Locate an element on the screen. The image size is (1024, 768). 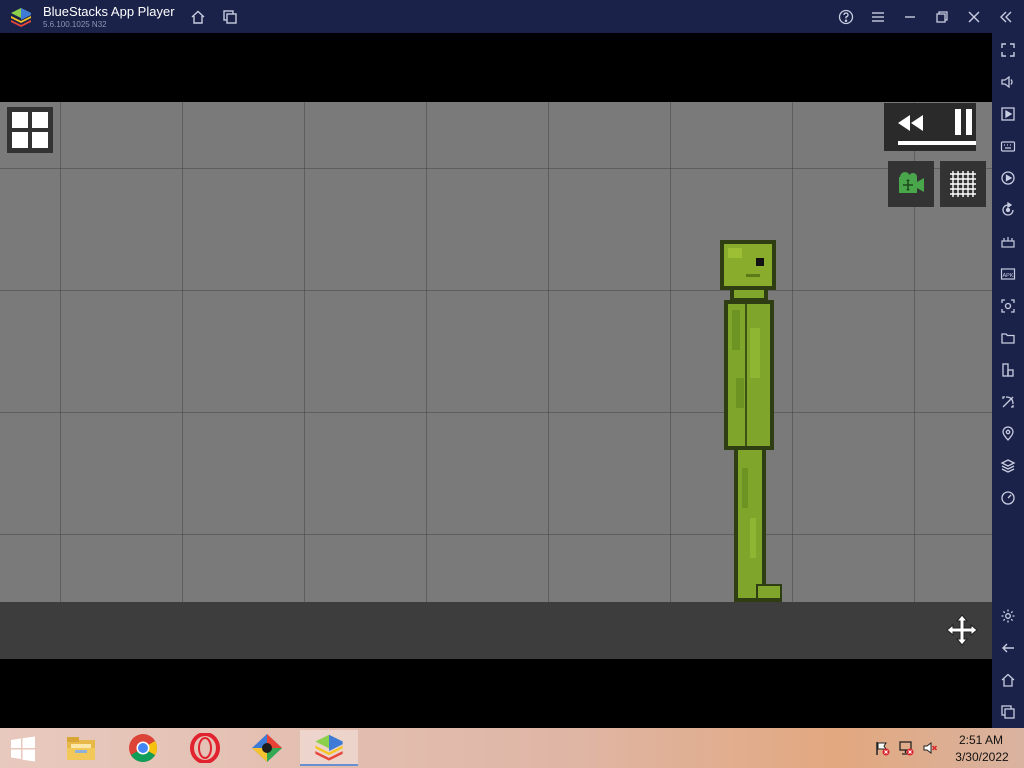
ground-floor is located at coordinates (496, 630).